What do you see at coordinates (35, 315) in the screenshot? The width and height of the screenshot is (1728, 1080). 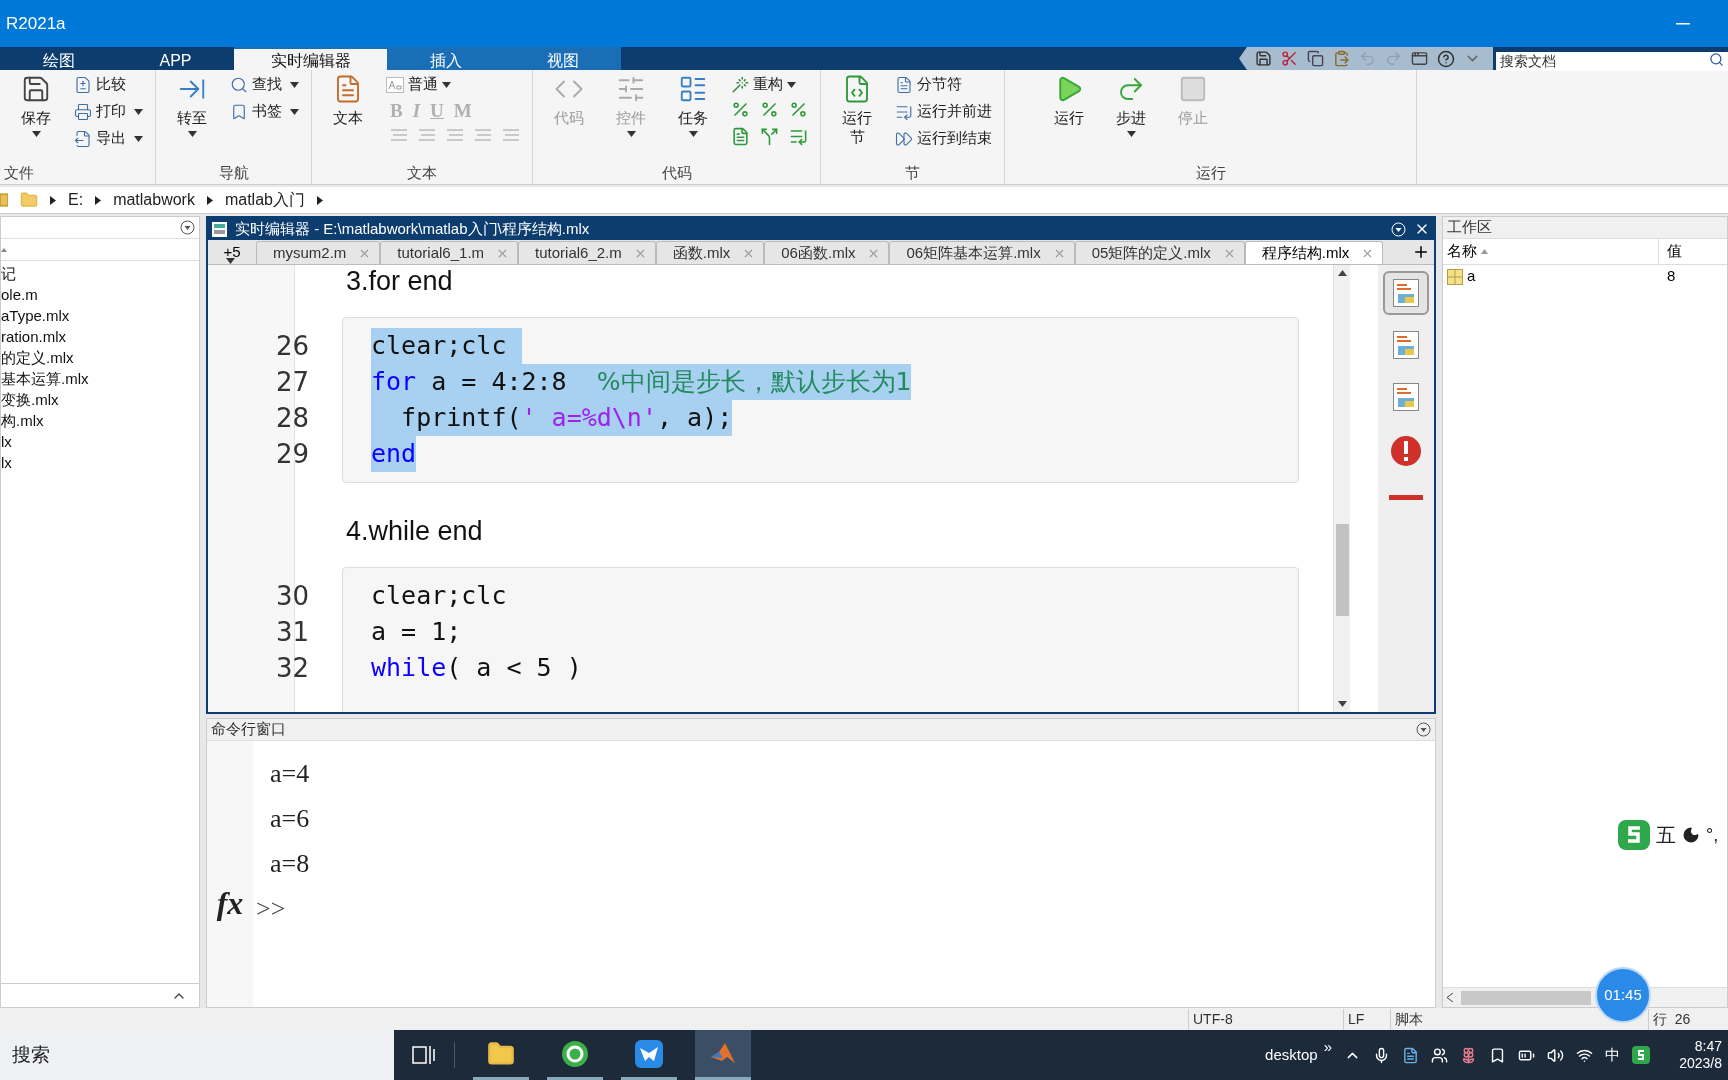 I see `file-item: aType.mlx` at bounding box center [35, 315].